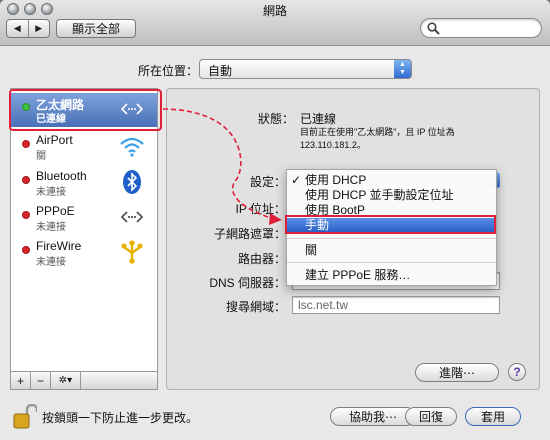  Describe the element at coordinates (379, 195) in the screenshot. I see `menu-item-label: 使用 DHCP 並手動設定位址` at that location.